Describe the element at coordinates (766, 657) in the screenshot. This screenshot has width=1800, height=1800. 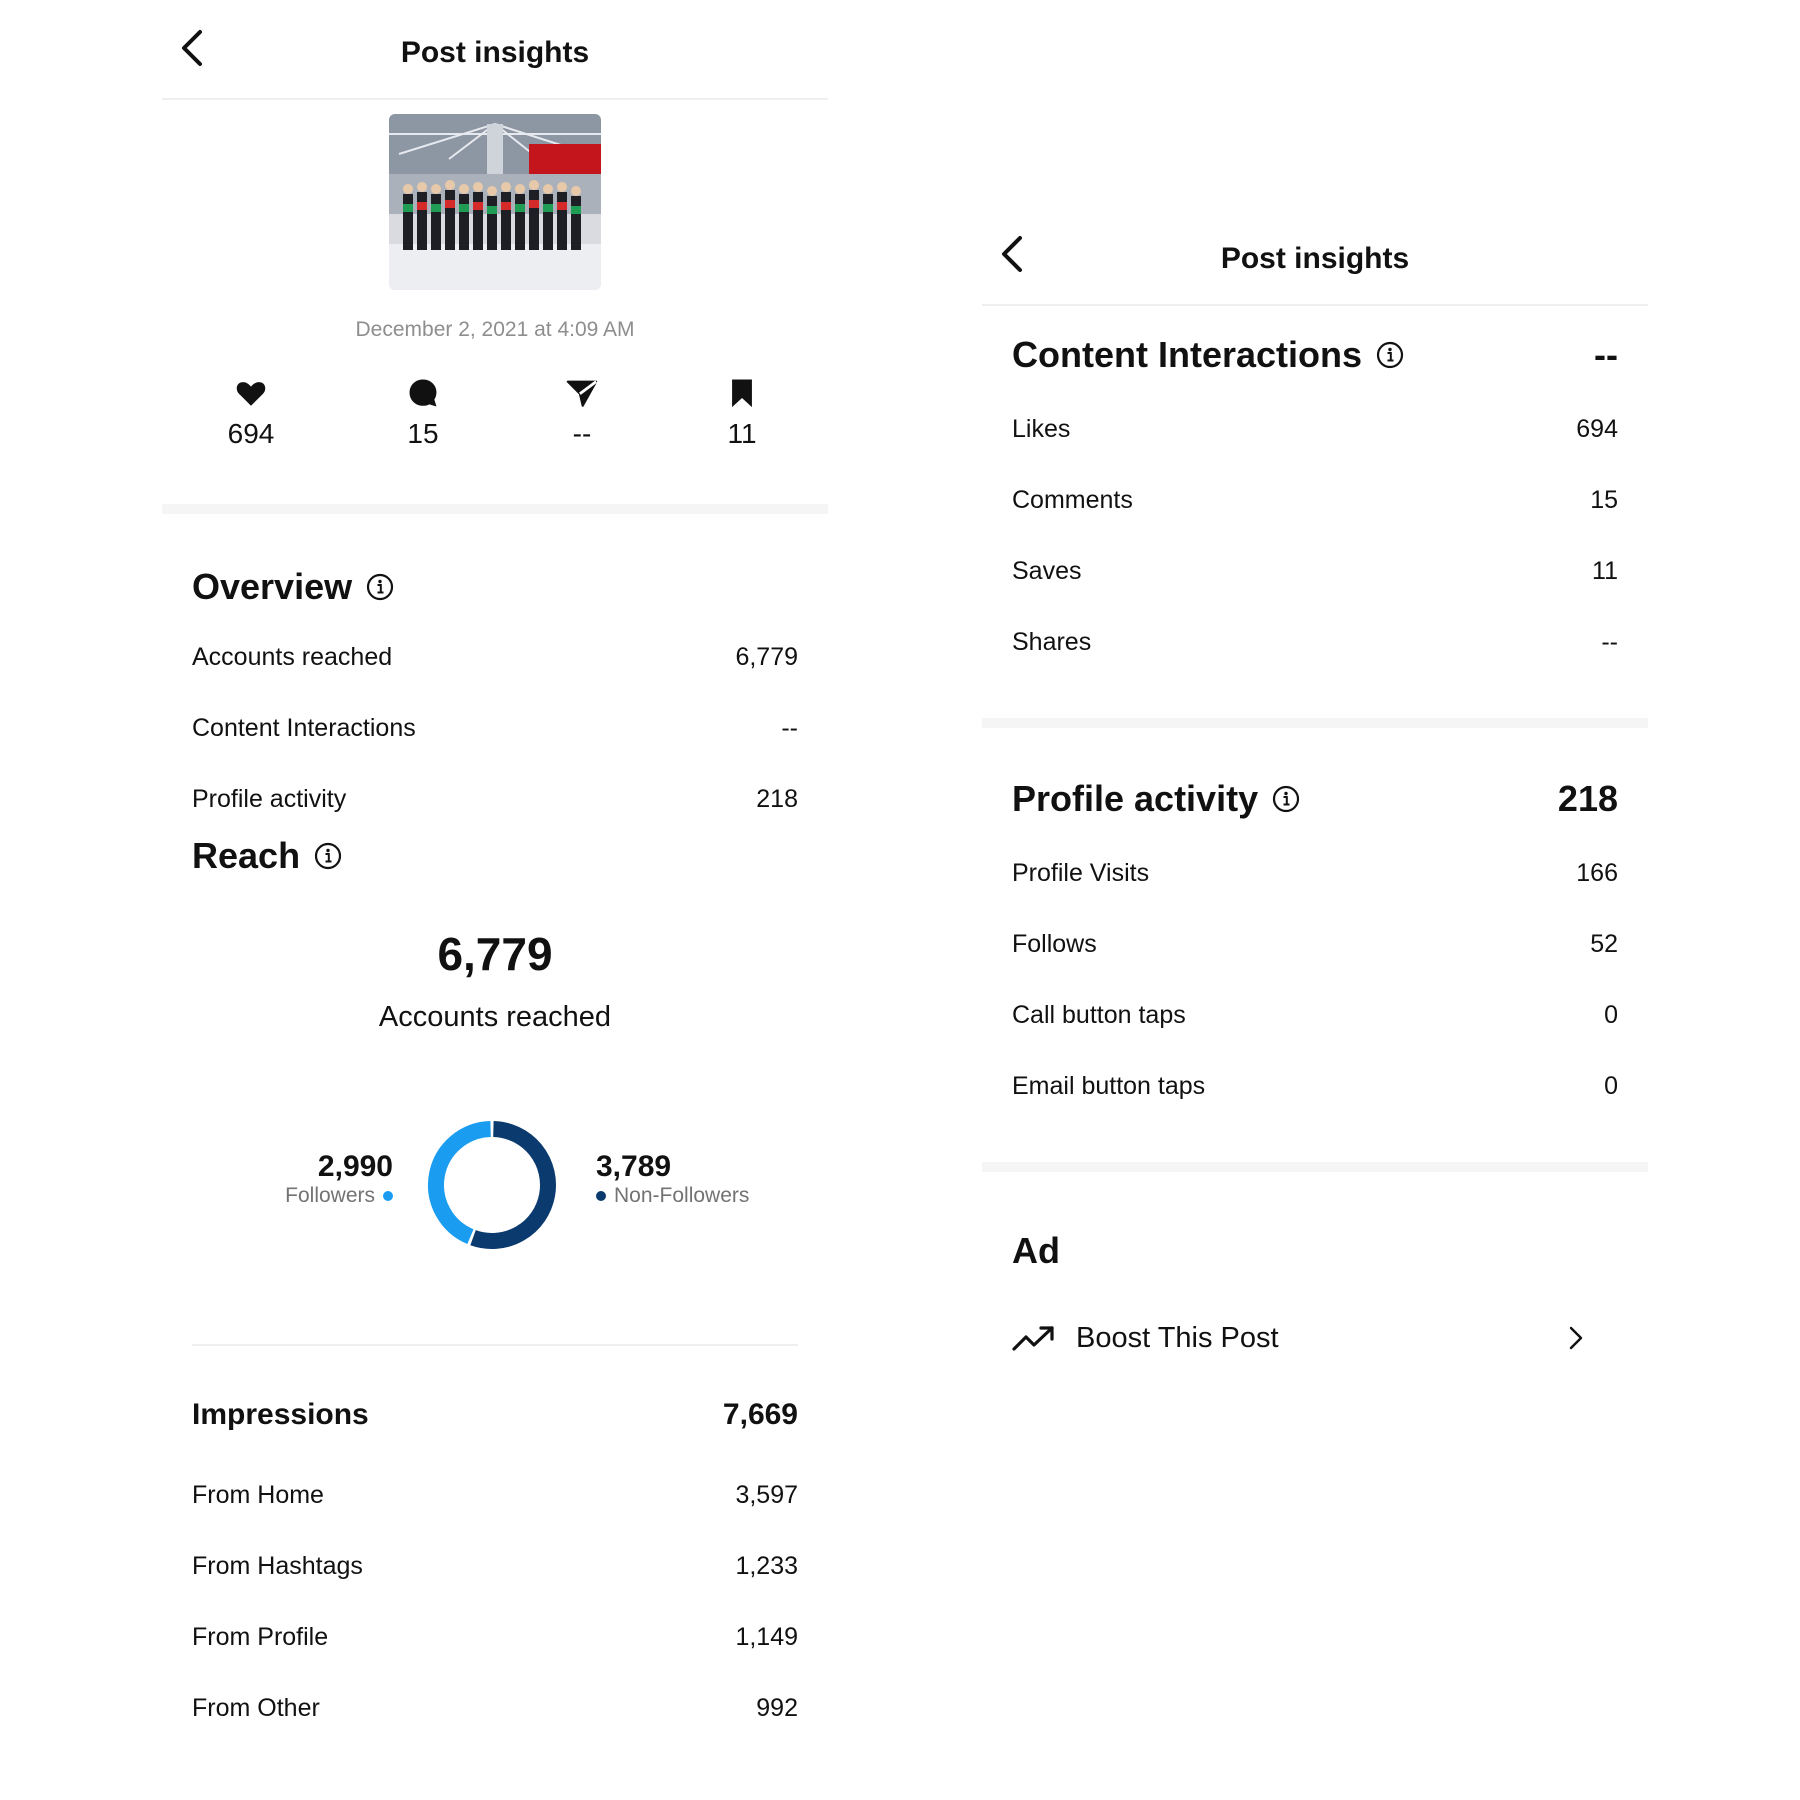
I see `row-value: 6,779` at that location.